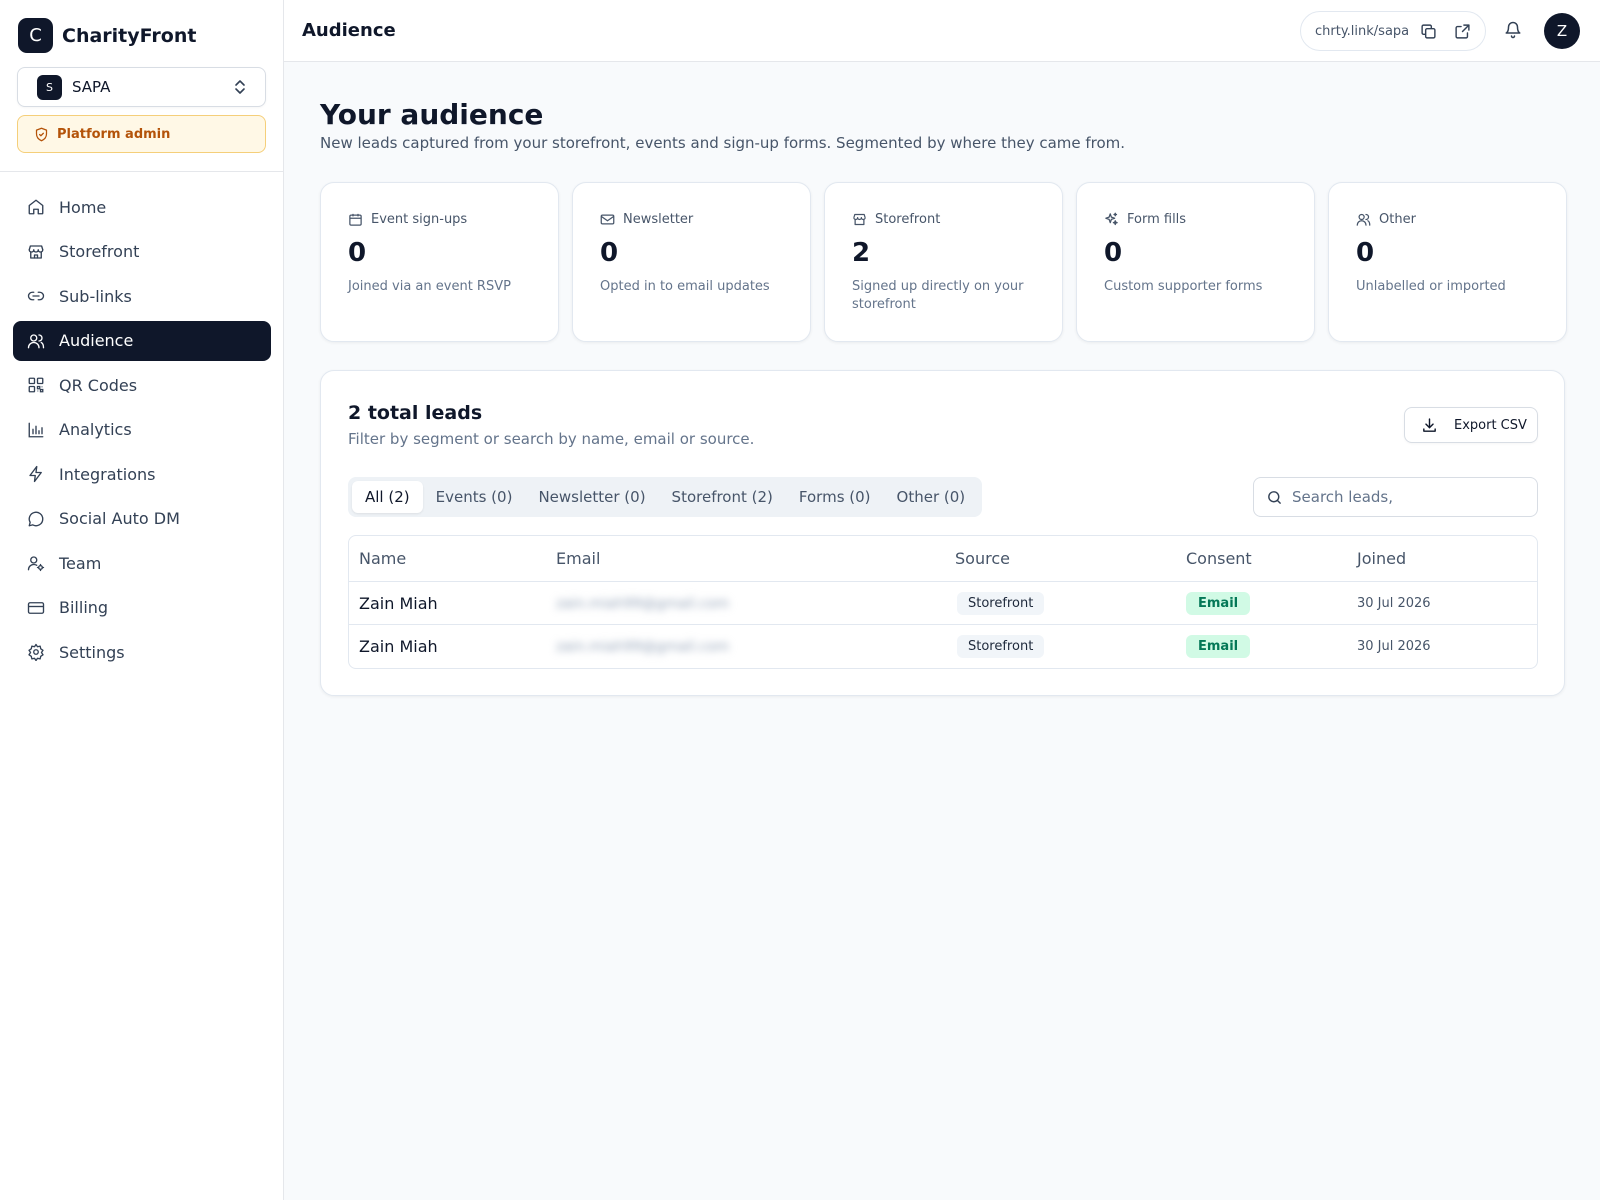 The height and width of the screenshot is (1200, 1600). What do you see at coordinates (142, 652) in the screenshot?
I see `sidebar-item-settings: Settings` at bounding box center [142, 652].